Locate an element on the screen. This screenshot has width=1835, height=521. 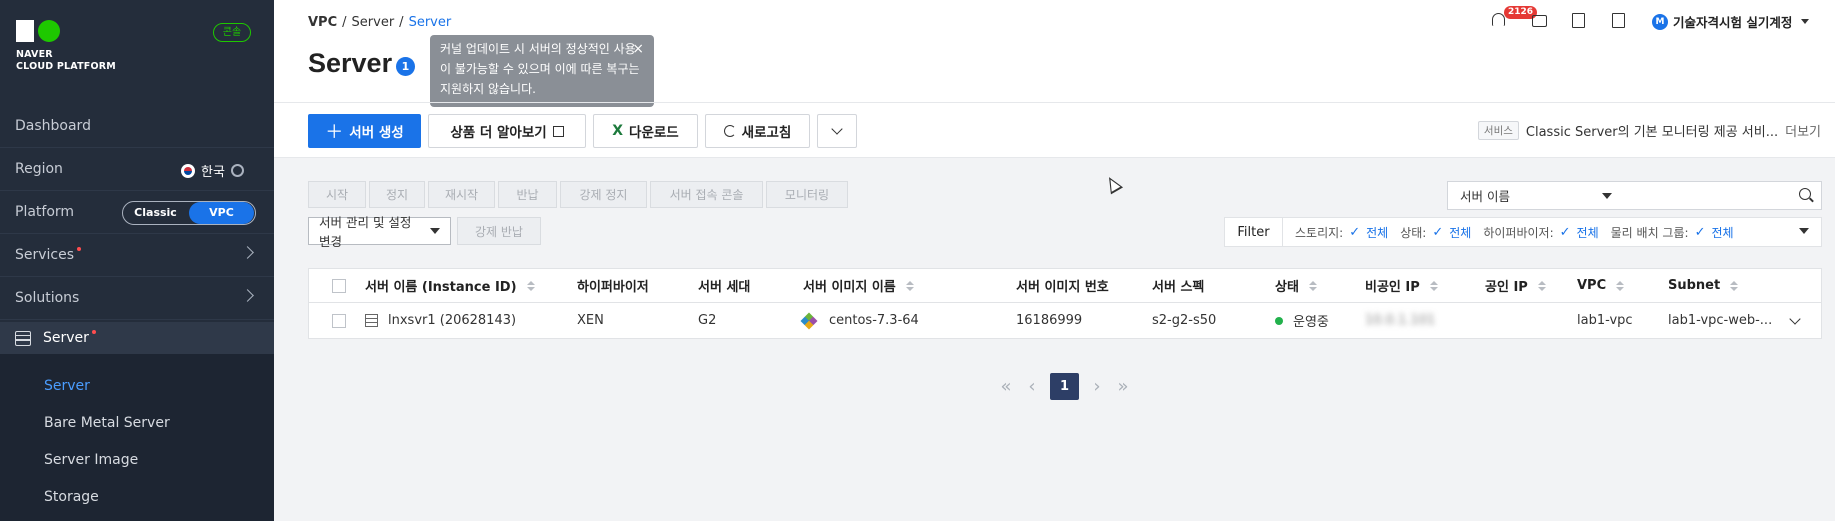
filter-placement-group: 물리 배치 그룹: ✓ 전체 is located at coordinates (1672, 232).